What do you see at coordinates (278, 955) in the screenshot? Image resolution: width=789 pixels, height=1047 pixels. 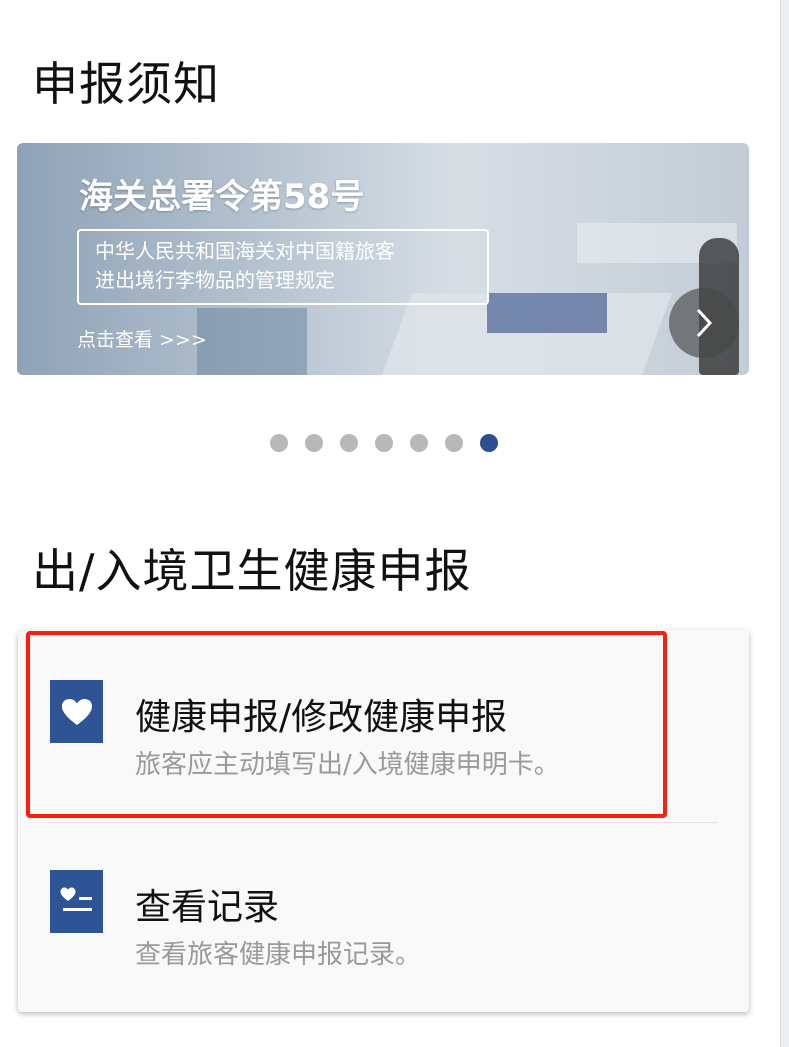 I see `item-description: 查看旅客健康申报记录。` at bounding box center [278, 955].